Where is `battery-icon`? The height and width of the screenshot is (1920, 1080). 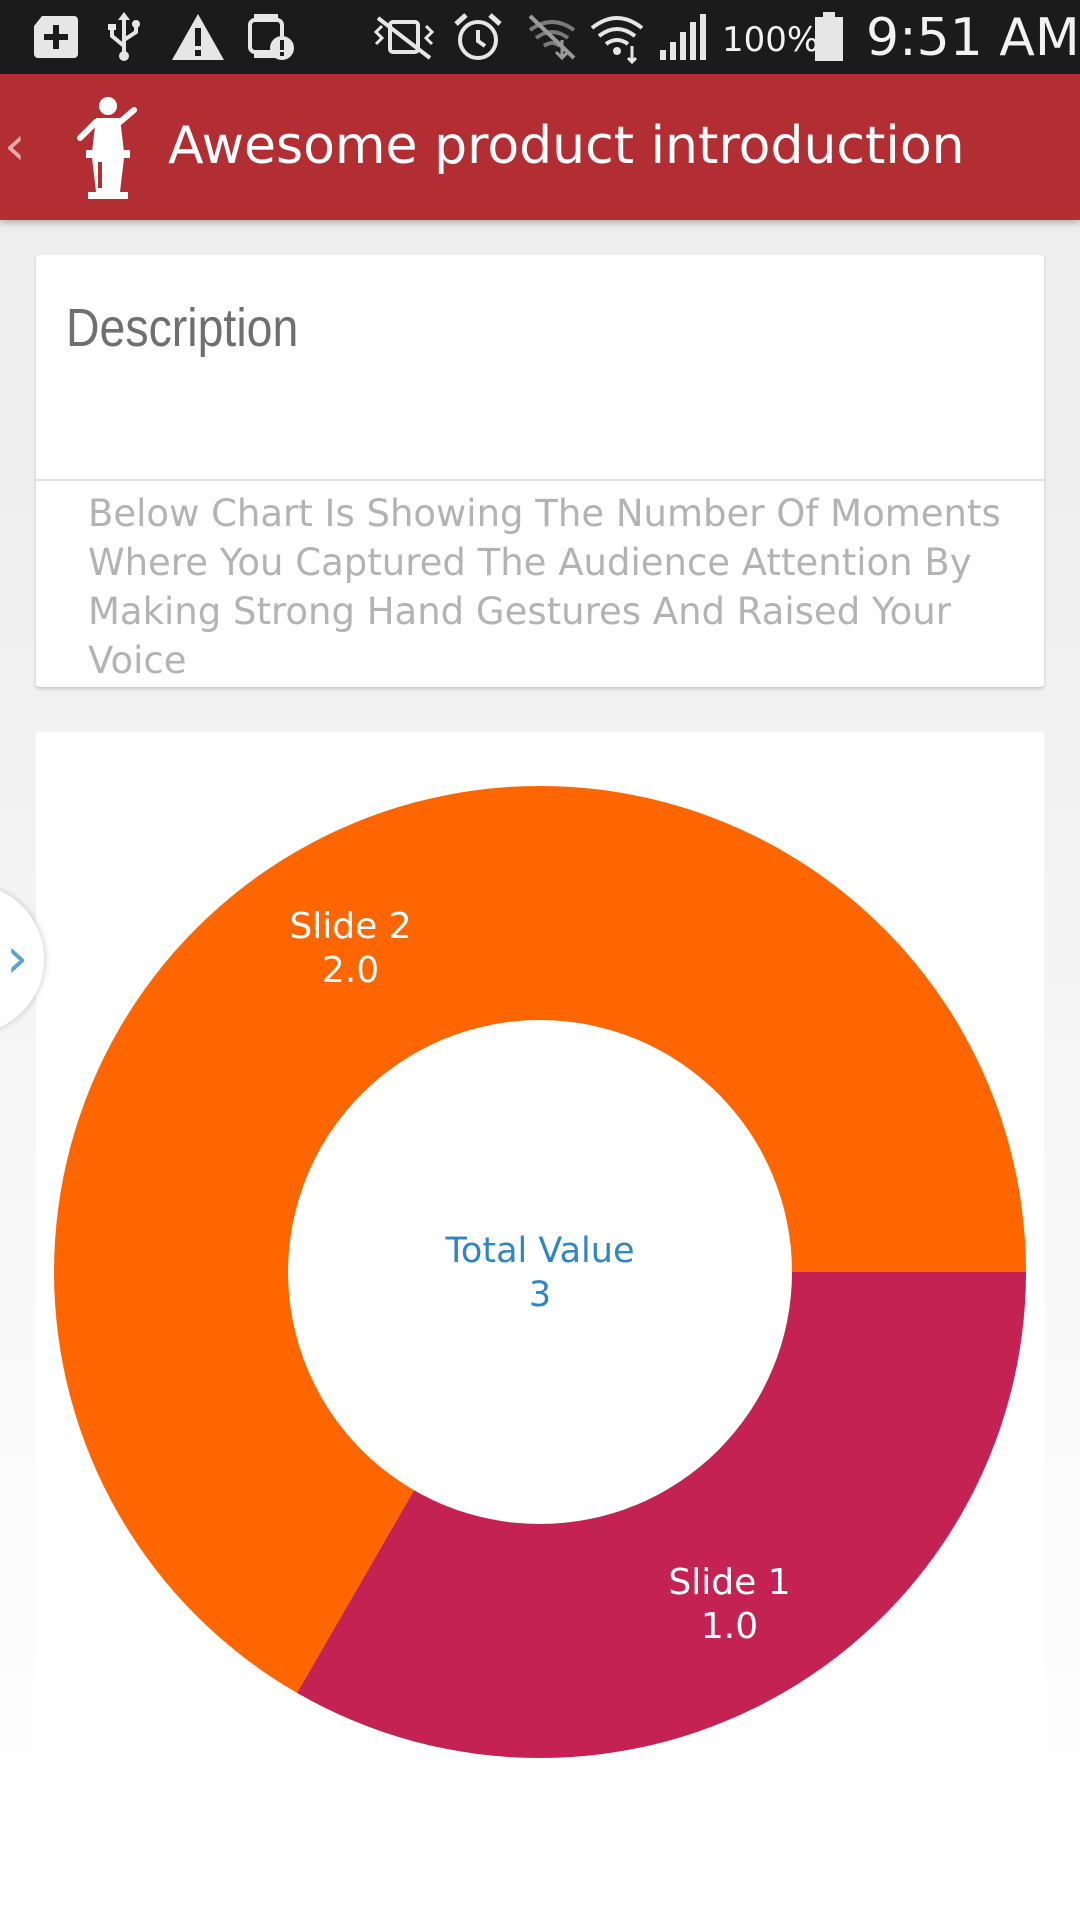
battery-icon is located at coordinates (829, 36).